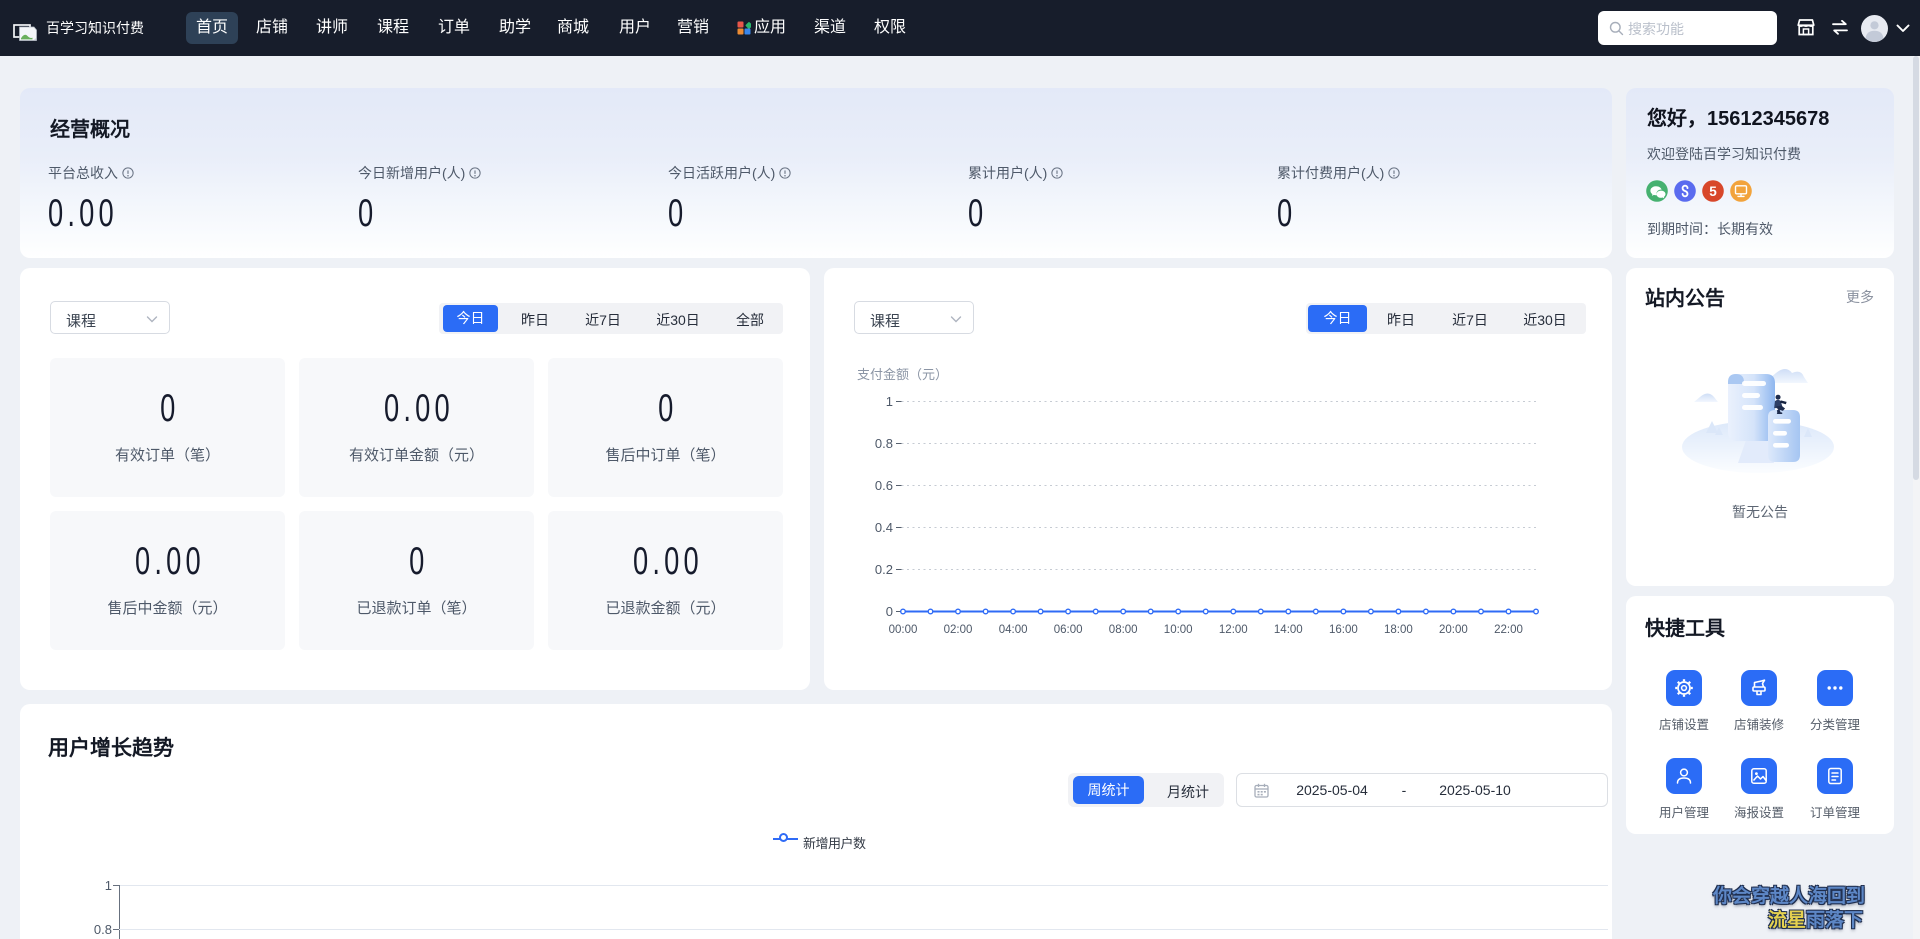 This screenshot has height=939, width=1920. I want to click on svg-text: 0.4, so click(884, 527).